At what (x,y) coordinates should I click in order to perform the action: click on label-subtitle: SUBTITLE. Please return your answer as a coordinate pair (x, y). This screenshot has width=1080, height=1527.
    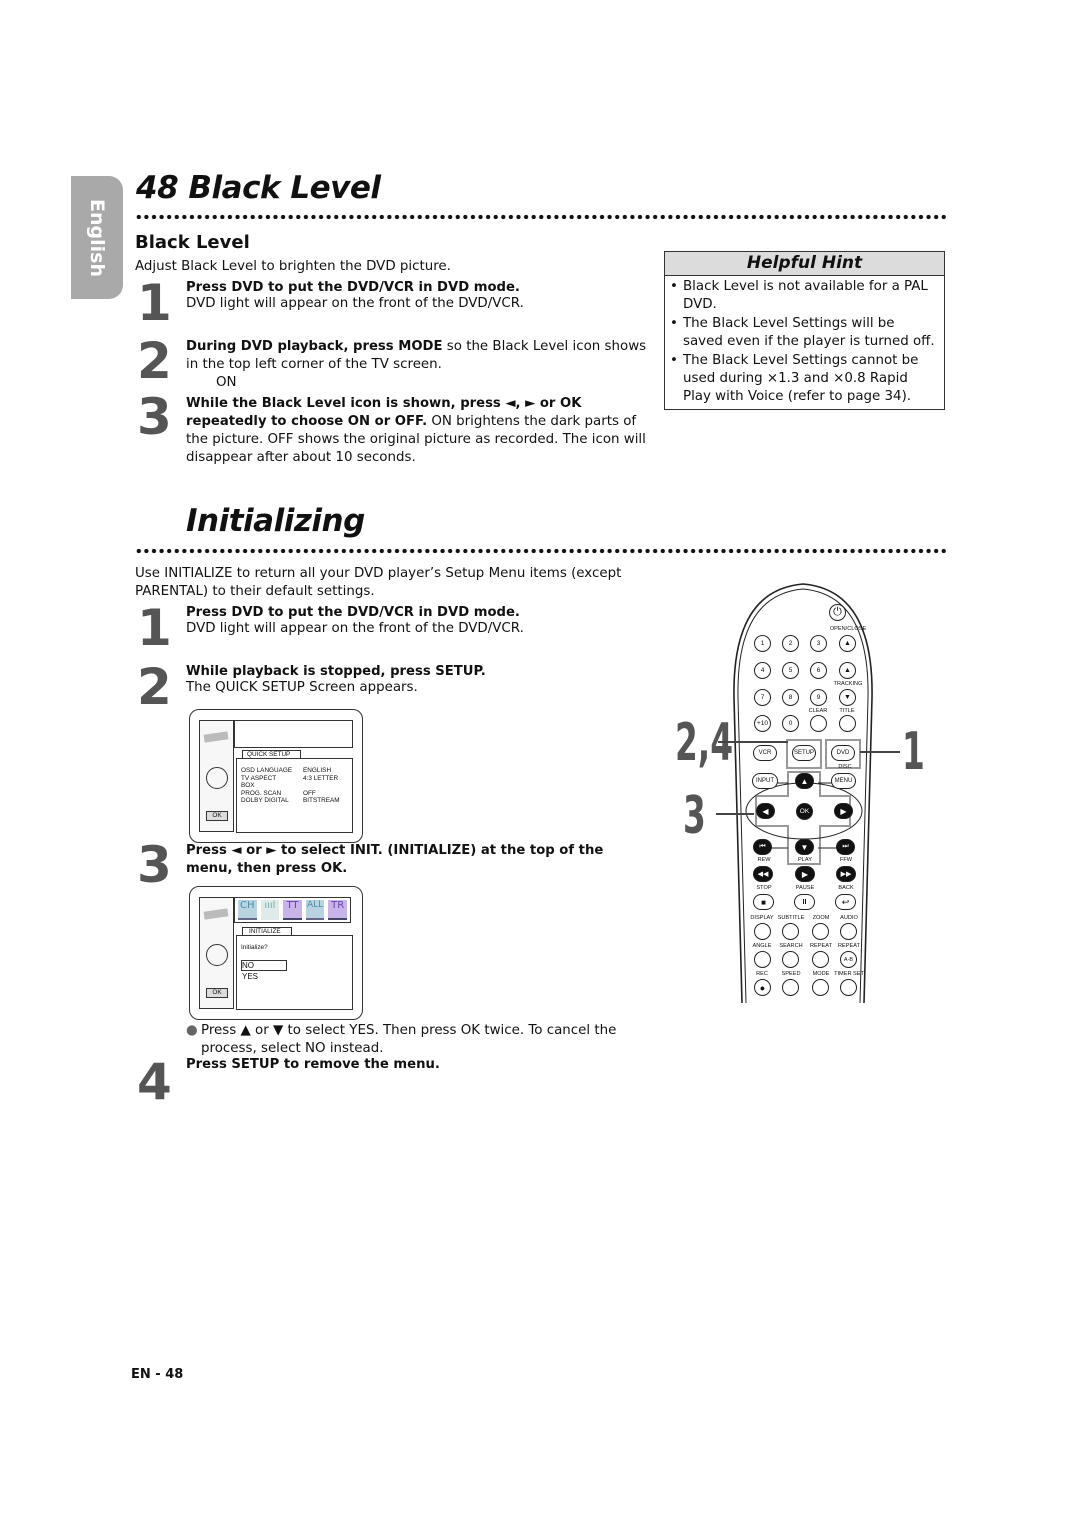
    Looking at the image, I should click on (791, 918).